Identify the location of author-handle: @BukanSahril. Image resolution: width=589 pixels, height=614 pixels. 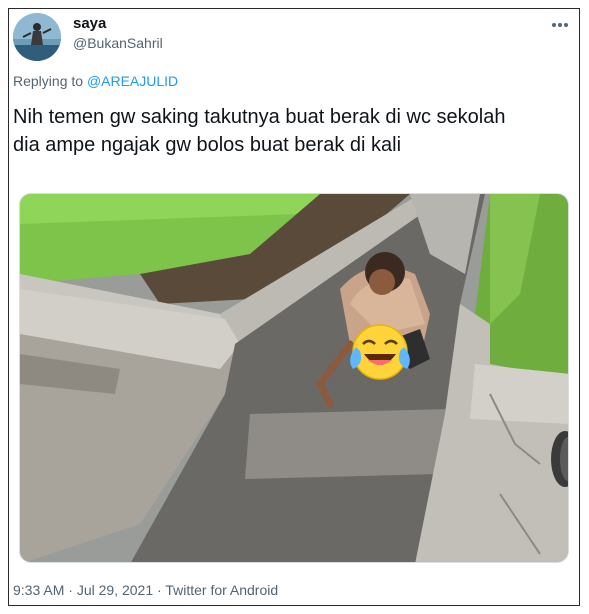
(118, 43).